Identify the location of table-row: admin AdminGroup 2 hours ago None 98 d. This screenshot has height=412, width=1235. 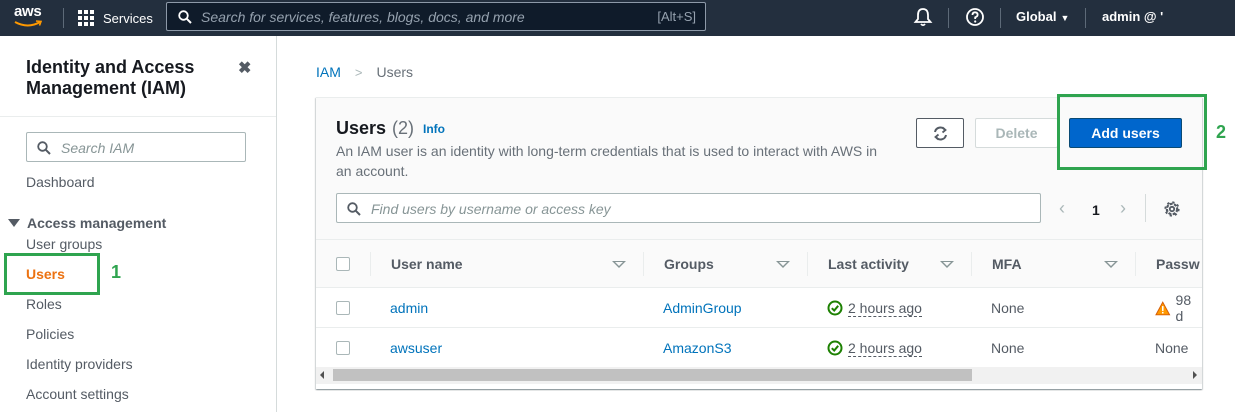
(759, 308).